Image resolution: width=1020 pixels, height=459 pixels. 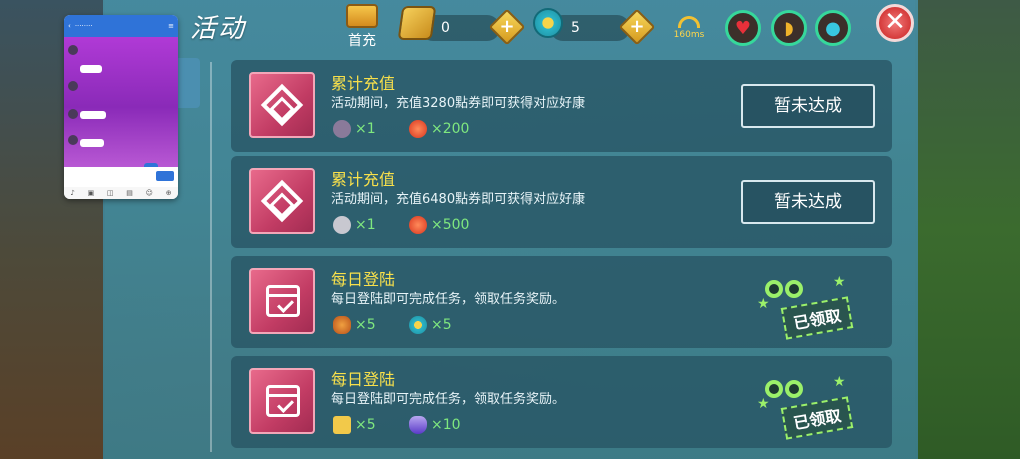 What do you see at coordinates (342, 129) in the screenshot?
I see `mount-icon` at bounding box center [342, 129].